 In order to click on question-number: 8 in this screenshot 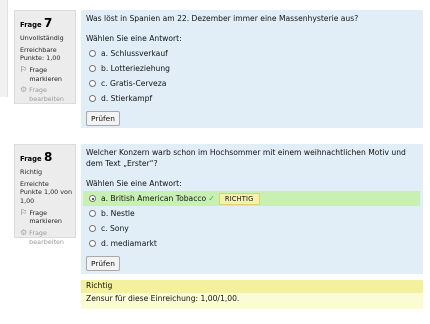, I will do `click(48, 157)`.